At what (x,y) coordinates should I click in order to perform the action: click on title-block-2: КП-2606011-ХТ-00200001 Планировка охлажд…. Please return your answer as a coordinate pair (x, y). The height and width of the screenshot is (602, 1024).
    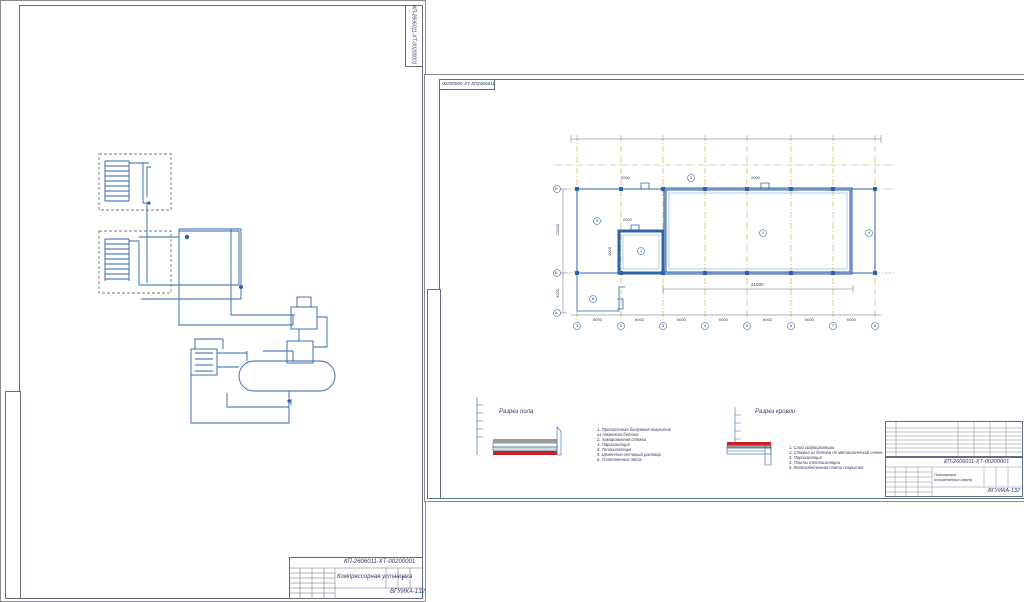
    Looking at the image, I should click on (954, 477).